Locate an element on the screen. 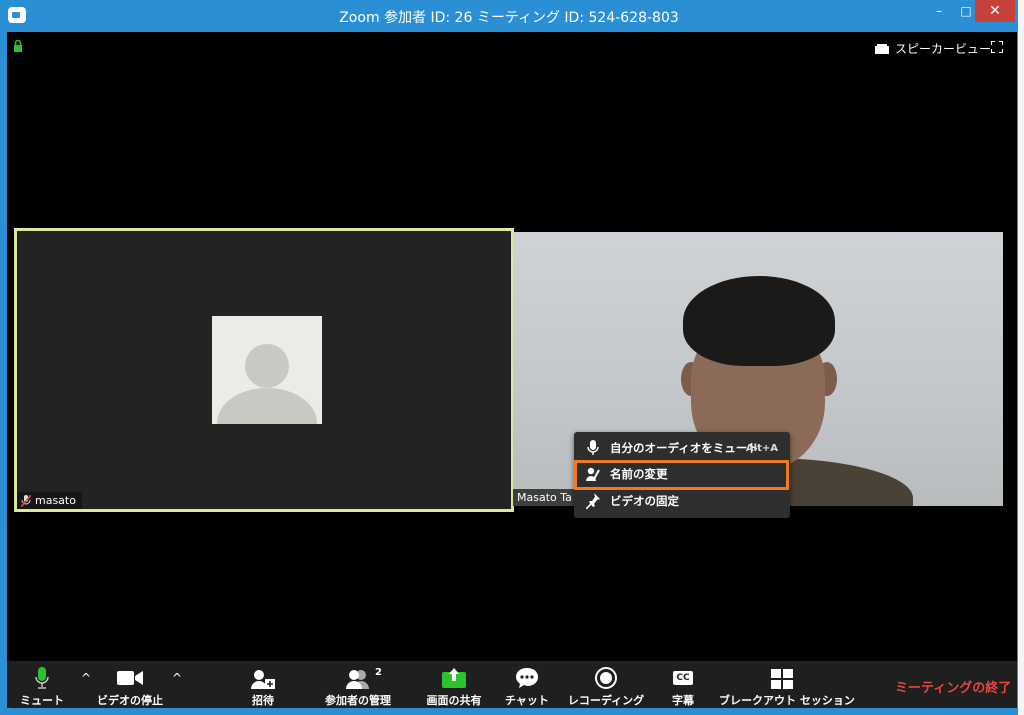 Image resolution: width=1024 pixels, height=715 pixels. chat-button: チャット is located at coordinates (527, 684).